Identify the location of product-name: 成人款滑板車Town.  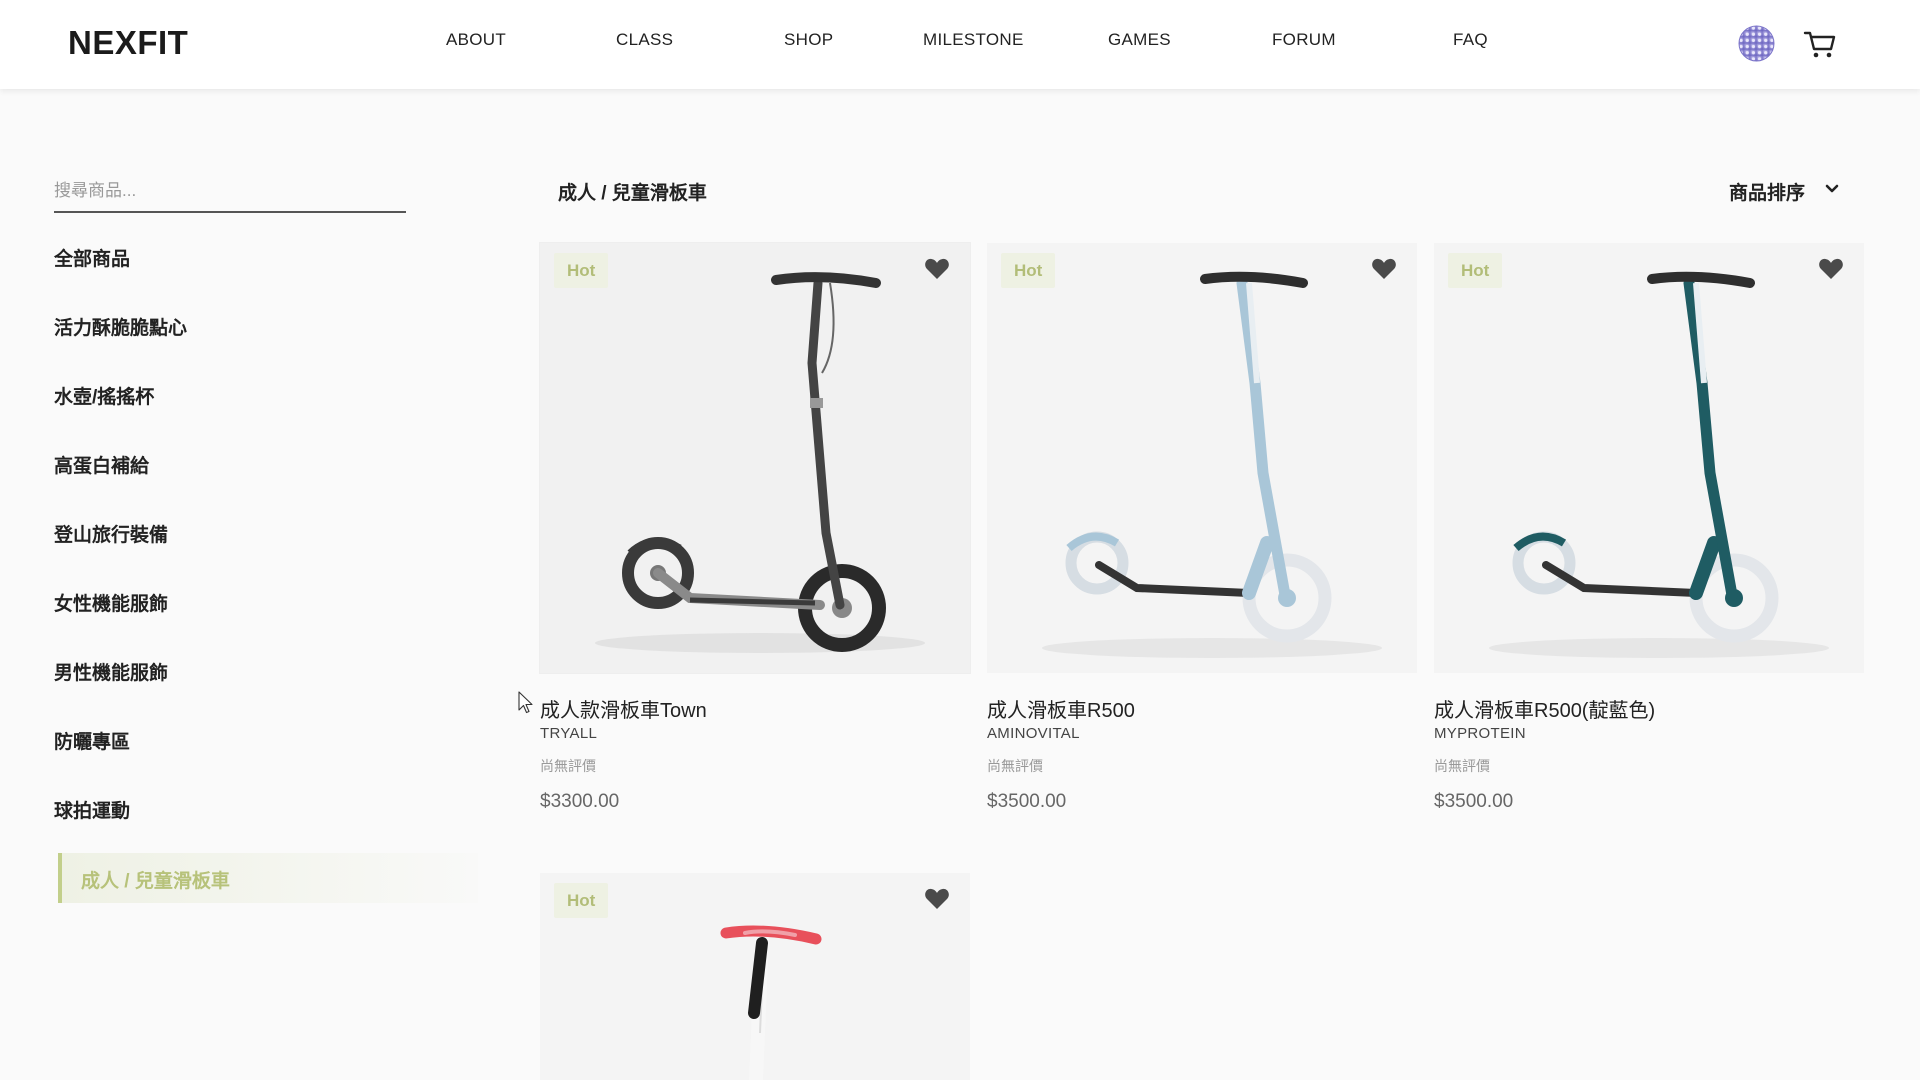
(623, 708).